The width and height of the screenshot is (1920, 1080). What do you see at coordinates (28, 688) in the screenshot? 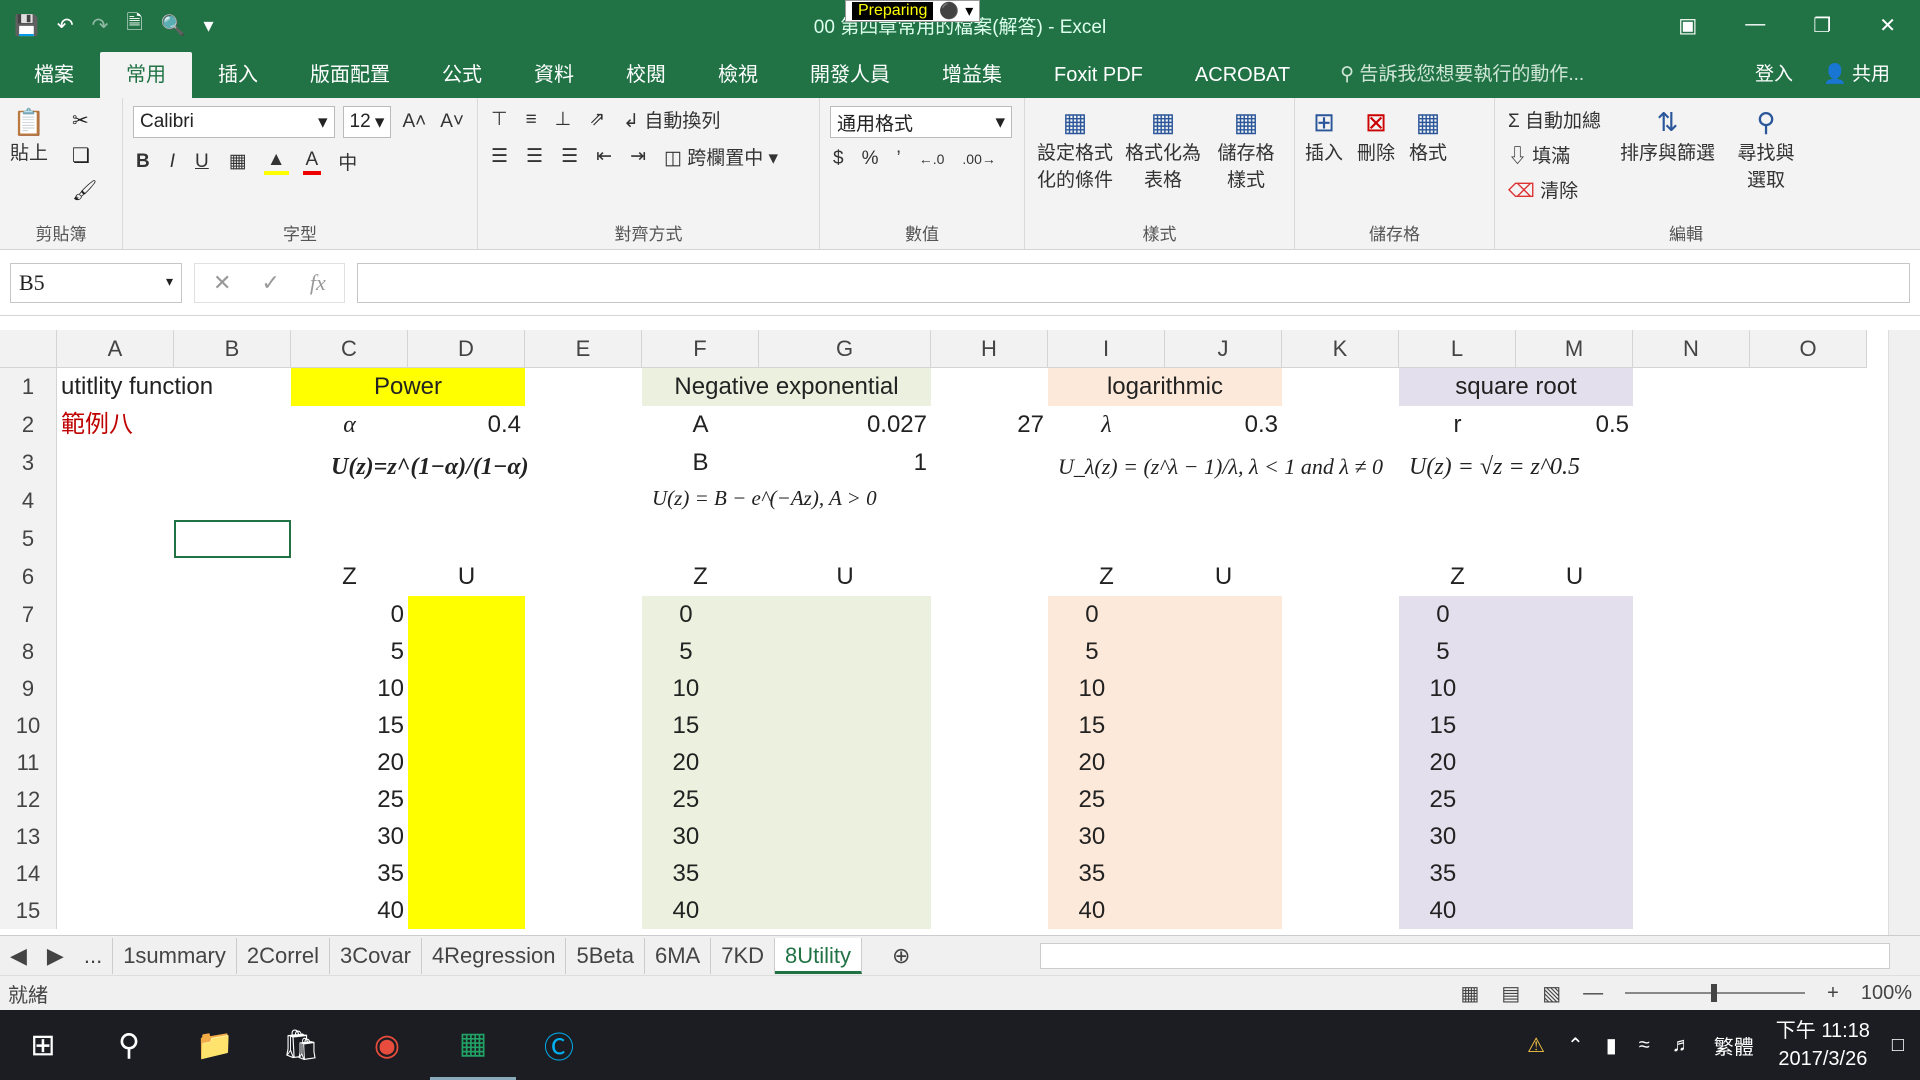
I see `row-header: 9` at bounding box center [28, 688].